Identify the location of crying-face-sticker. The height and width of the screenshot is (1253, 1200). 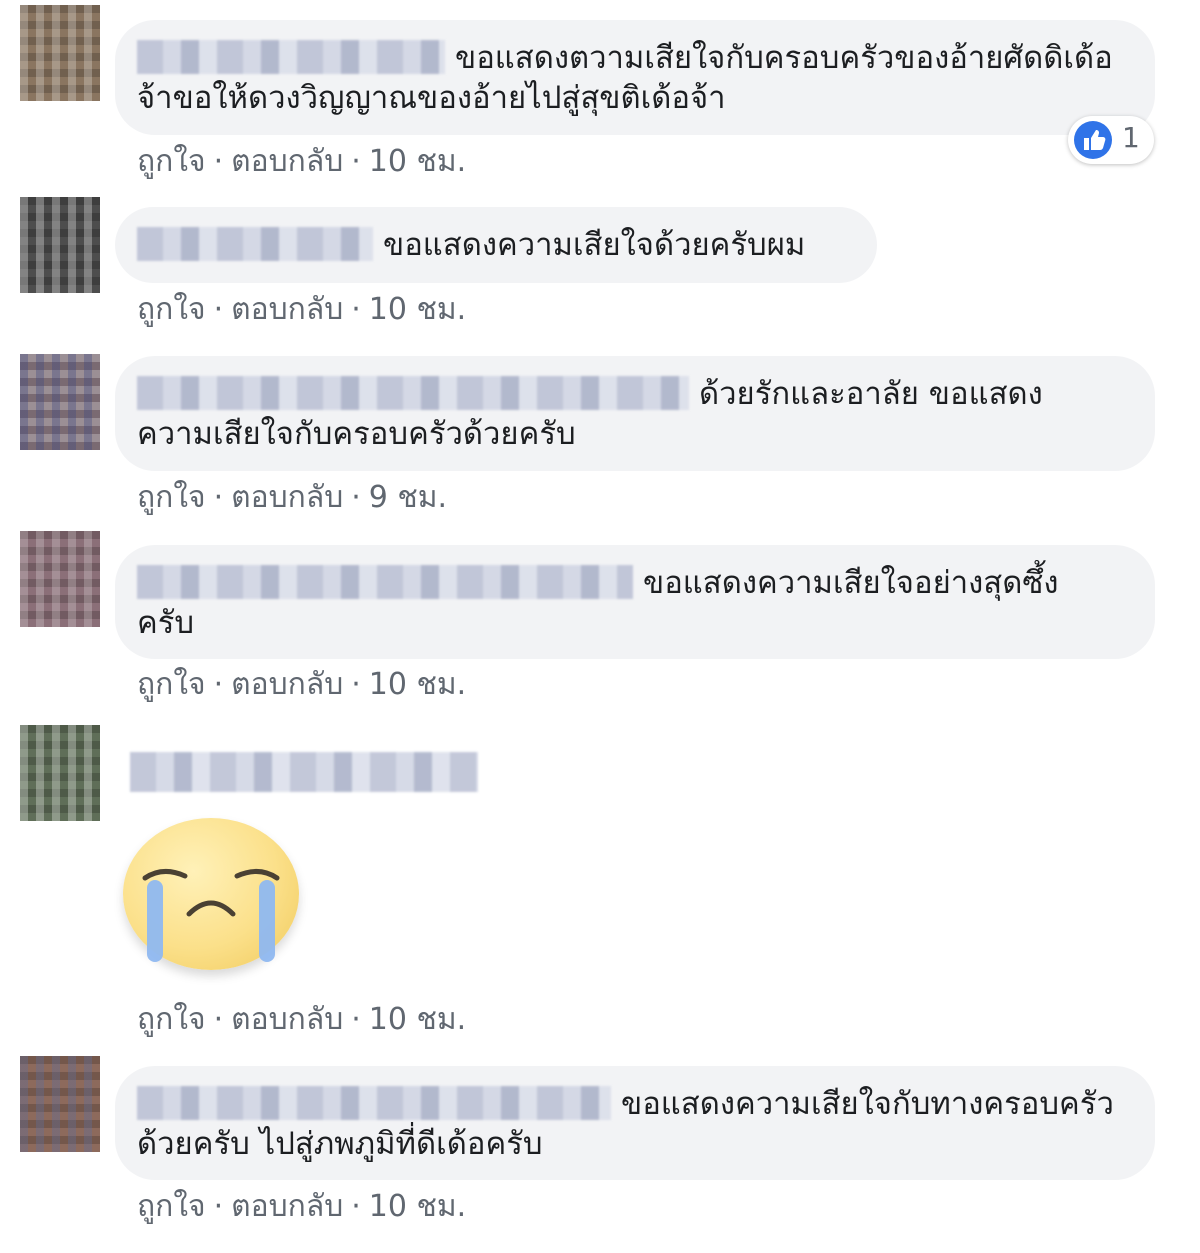
(211, 894).